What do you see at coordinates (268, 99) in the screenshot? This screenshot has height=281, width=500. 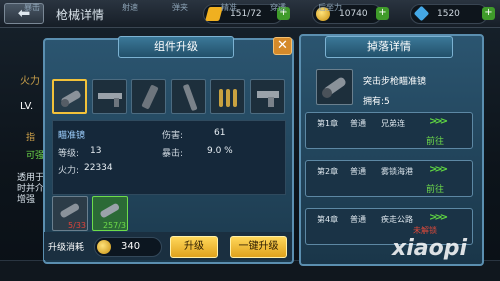 I see `grip-icon` at bounding box center [268, 99].